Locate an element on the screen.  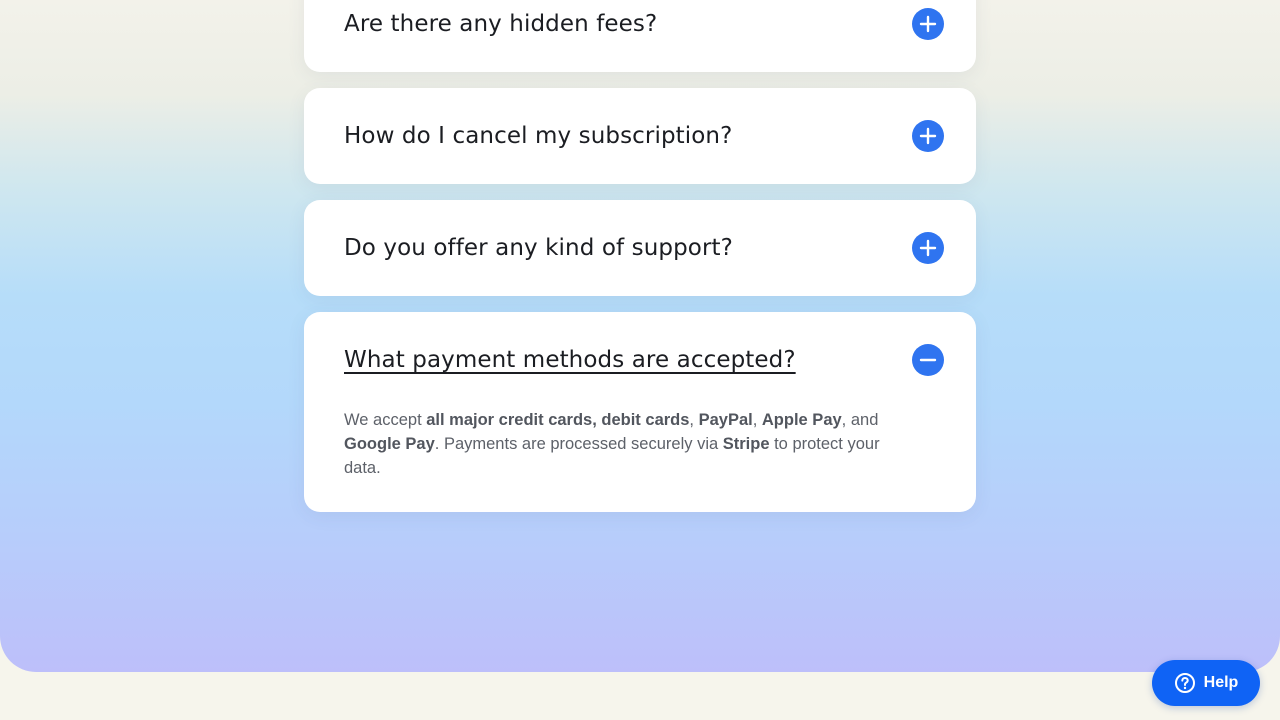
faq-item-cancel-subscription: How do I cancel my subscription? is located at coordinates (640, 136).